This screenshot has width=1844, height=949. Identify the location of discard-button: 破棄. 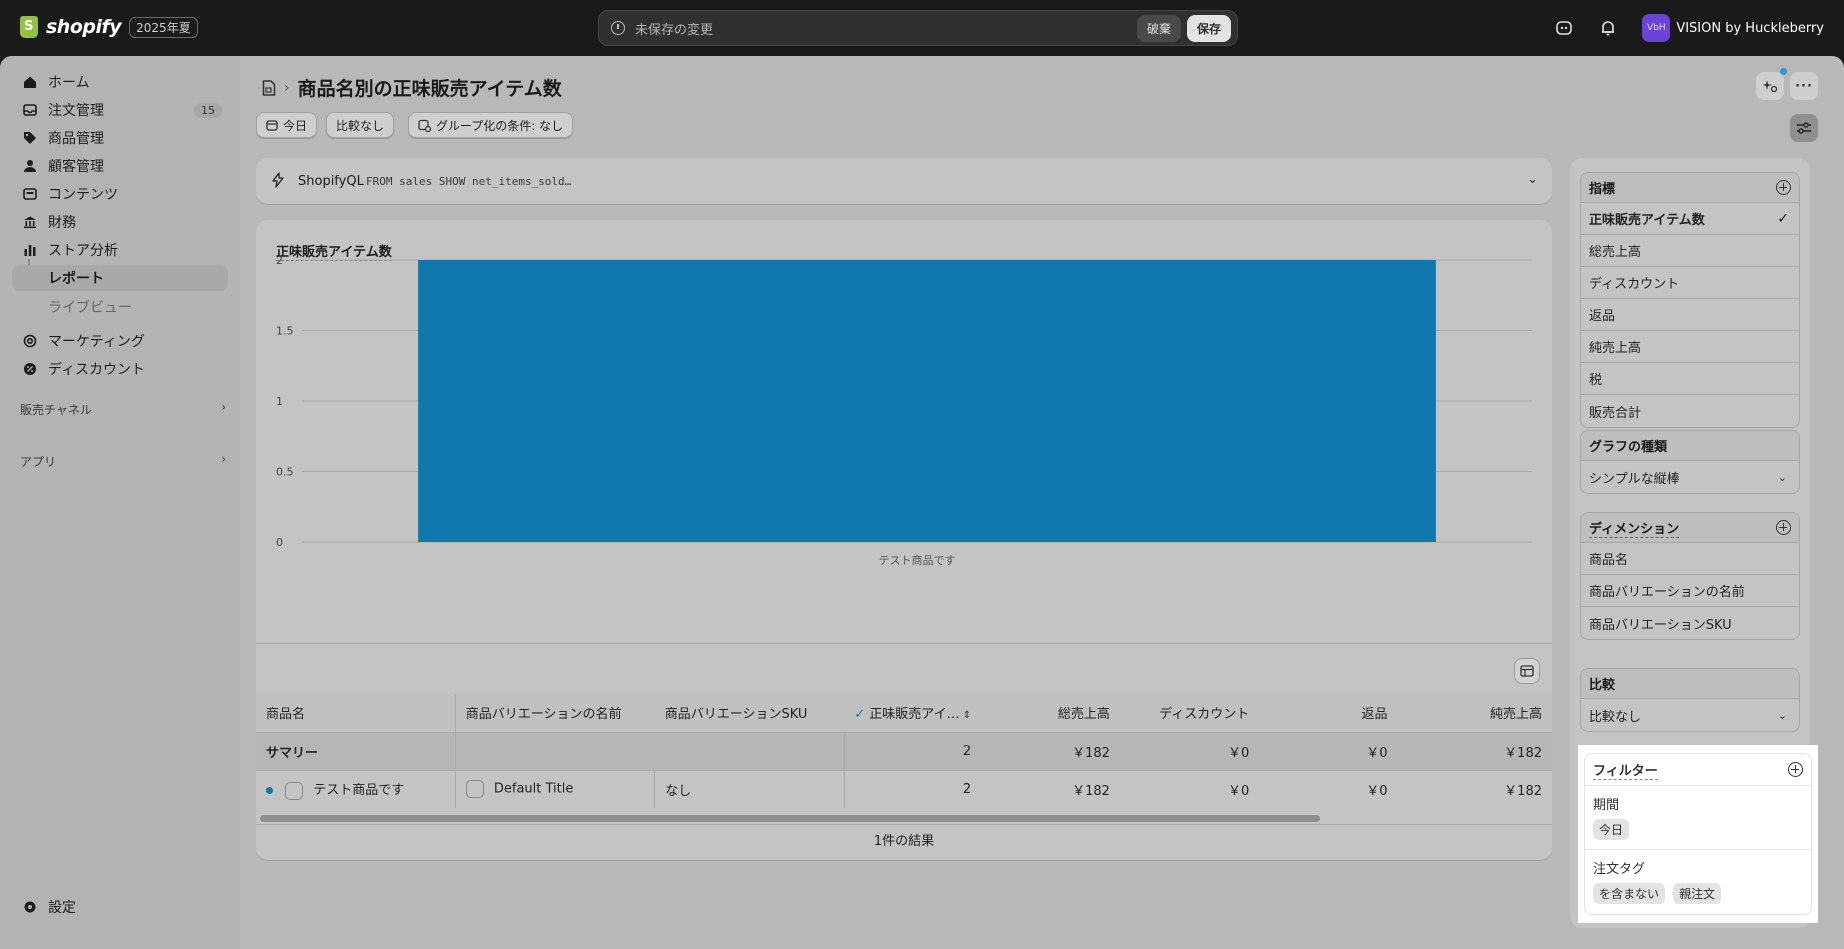
(1158, 28).